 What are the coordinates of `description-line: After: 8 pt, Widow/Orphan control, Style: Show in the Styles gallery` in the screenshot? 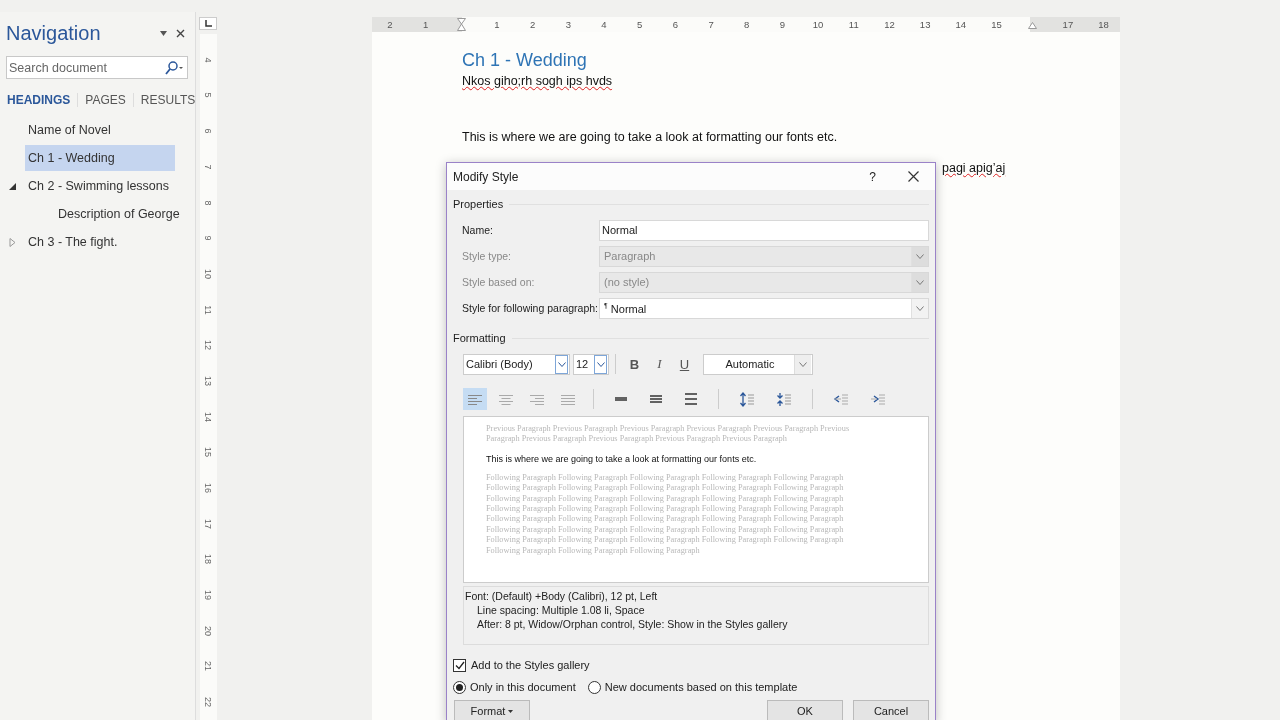 It's located at (632, 625).